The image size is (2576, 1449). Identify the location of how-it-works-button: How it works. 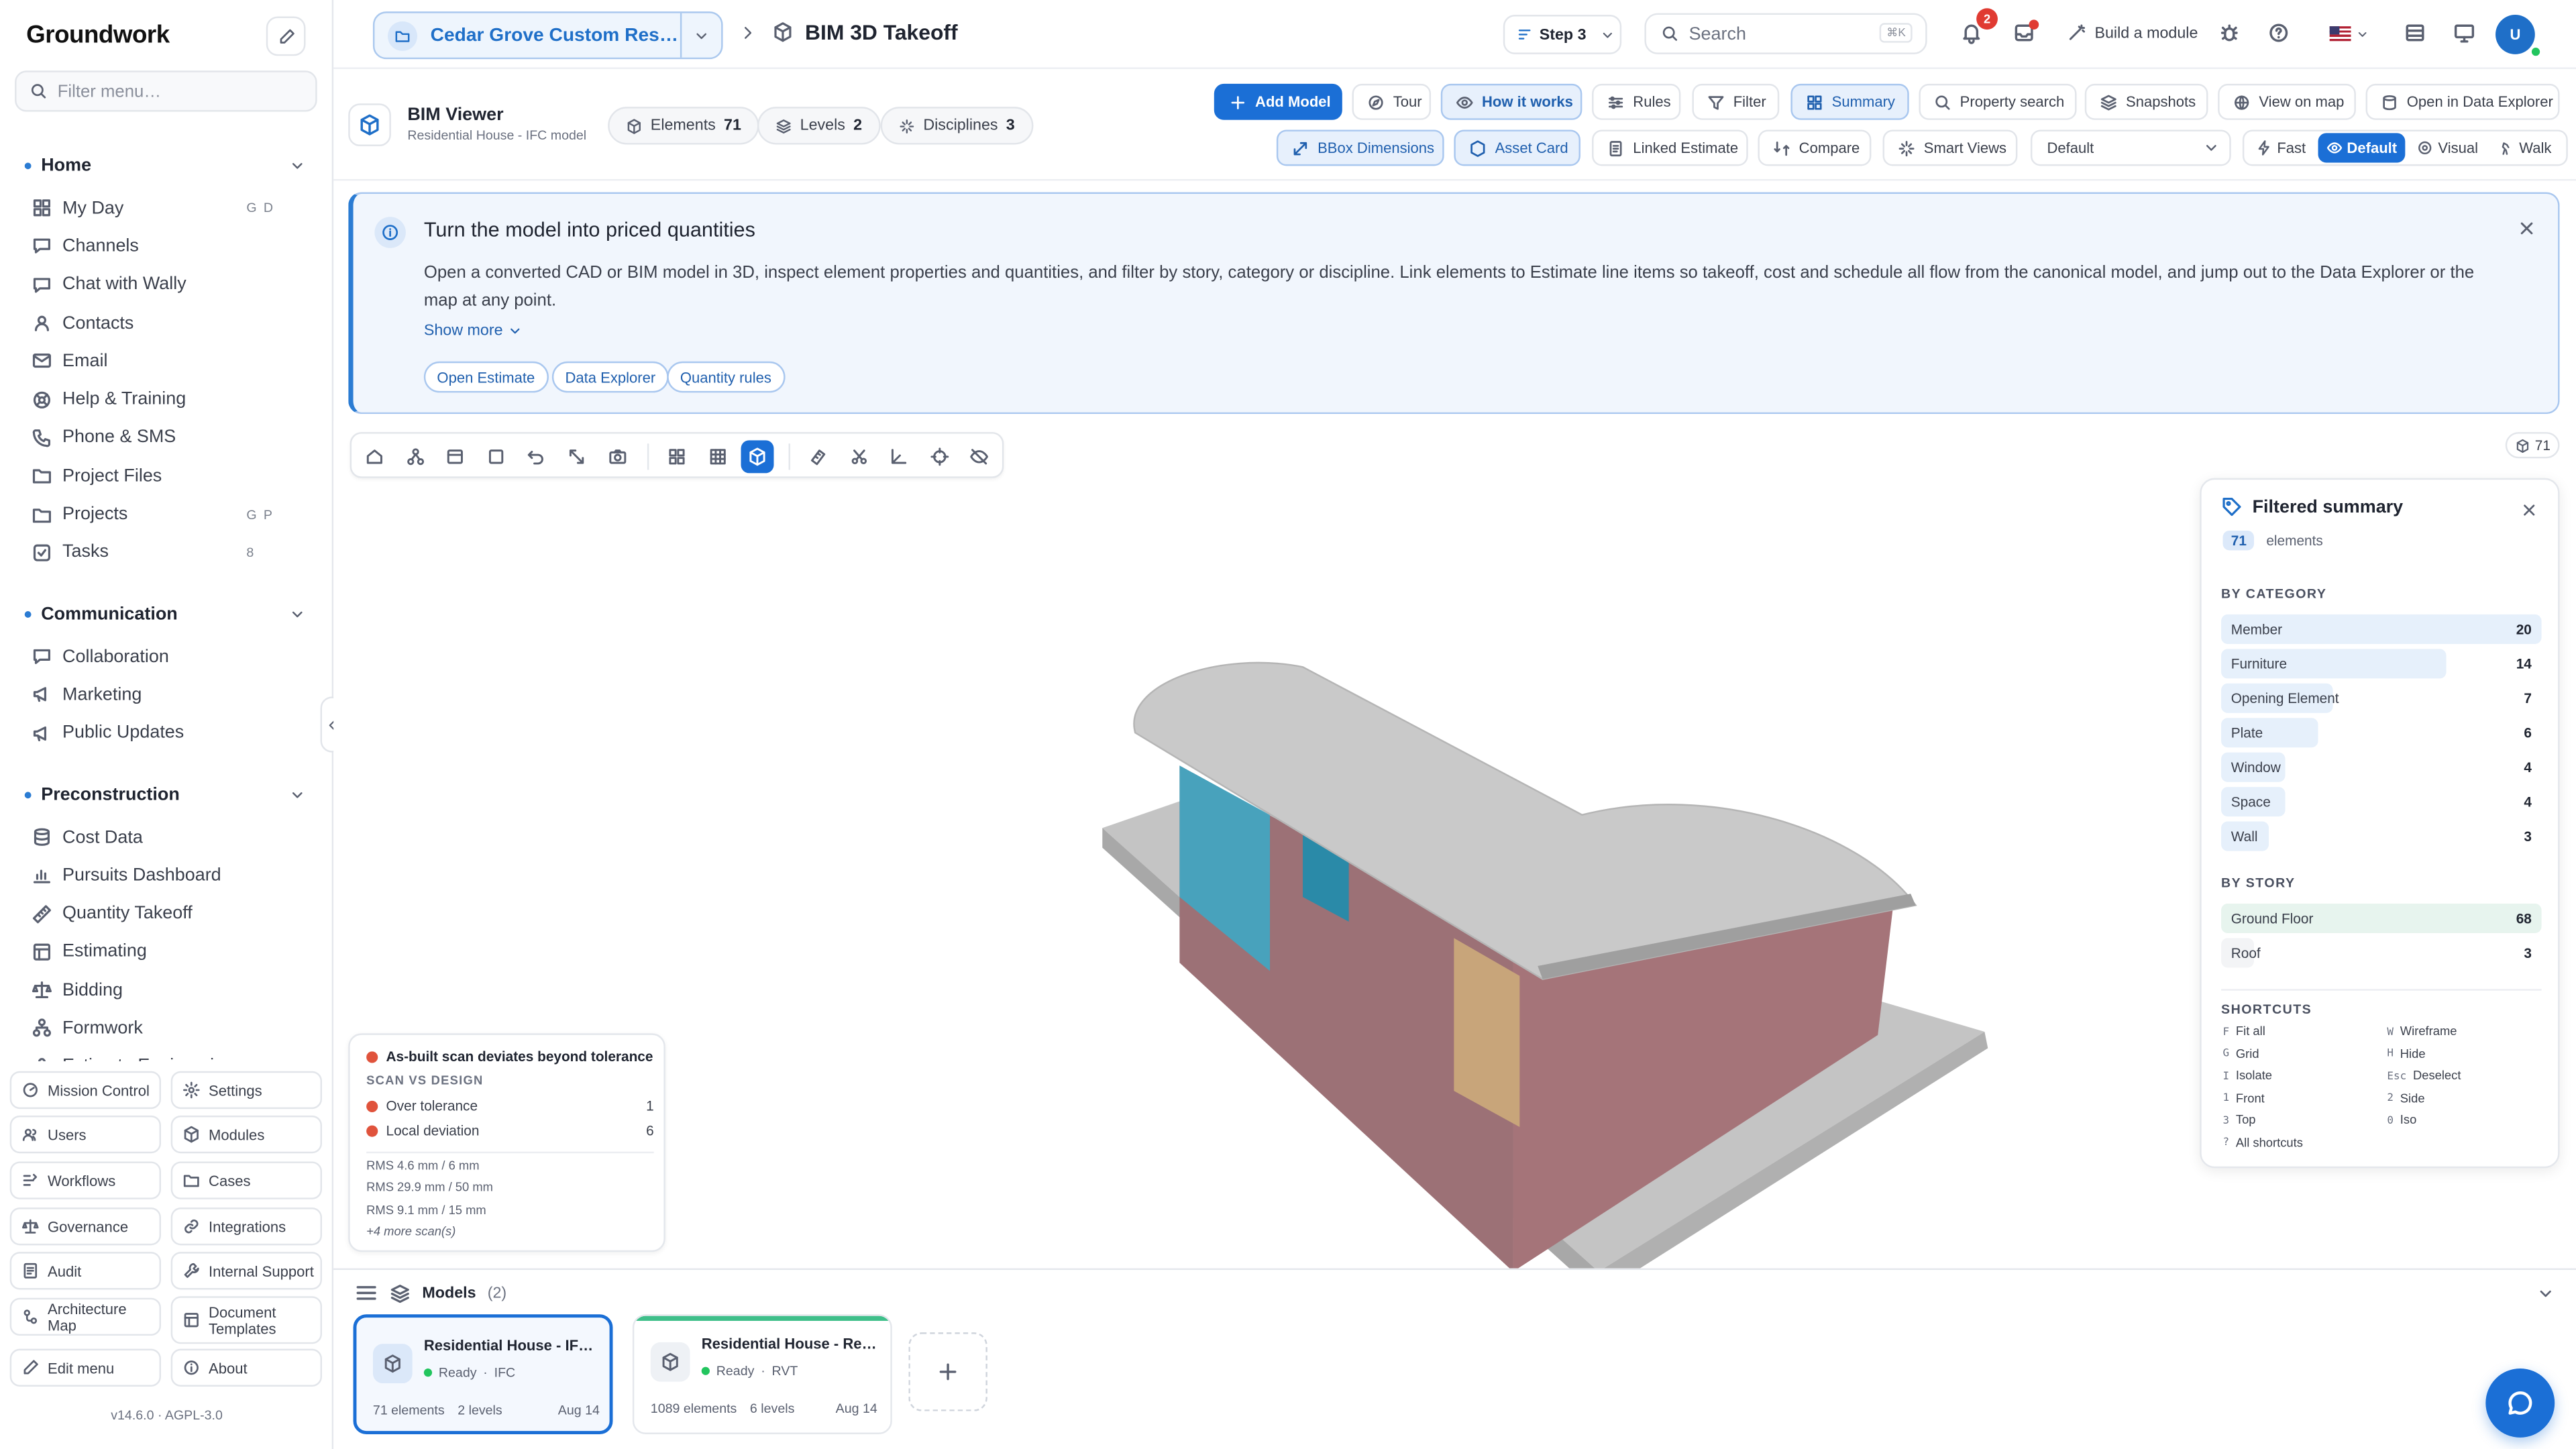
(1511, 101).